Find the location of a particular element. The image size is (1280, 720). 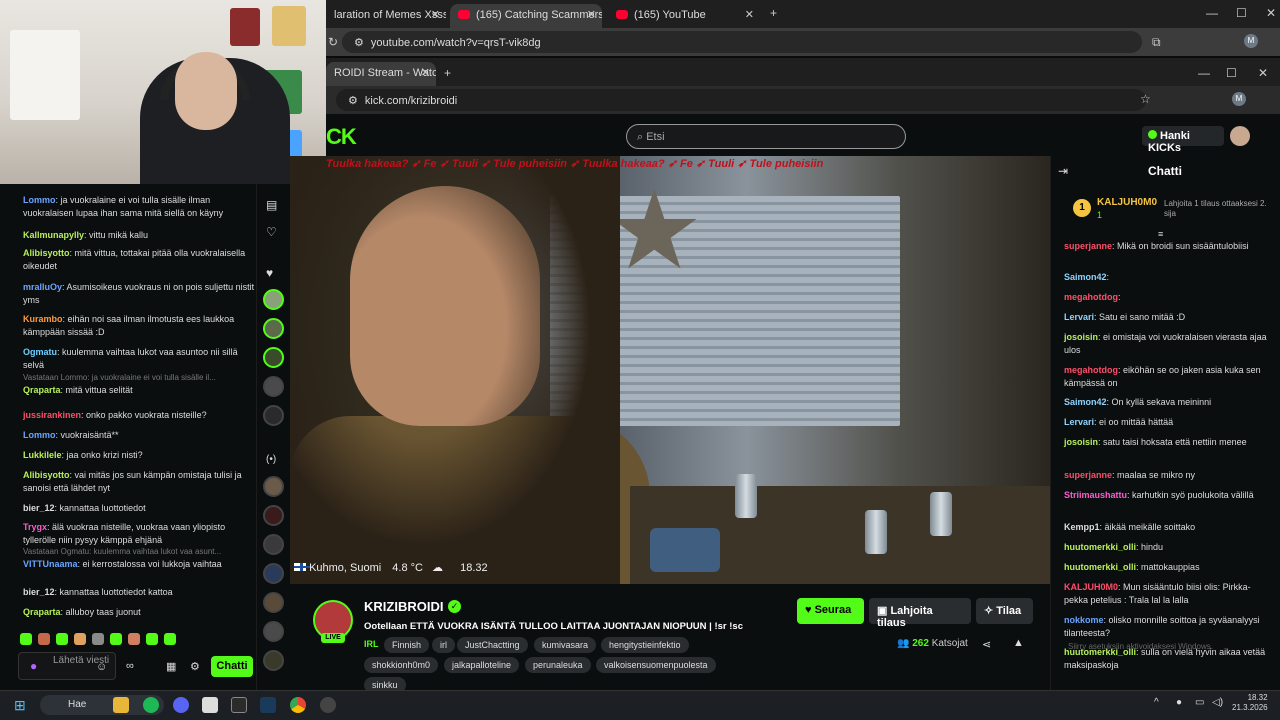

chat-username: Kallmunapylly is located at coordinates (53, 235).